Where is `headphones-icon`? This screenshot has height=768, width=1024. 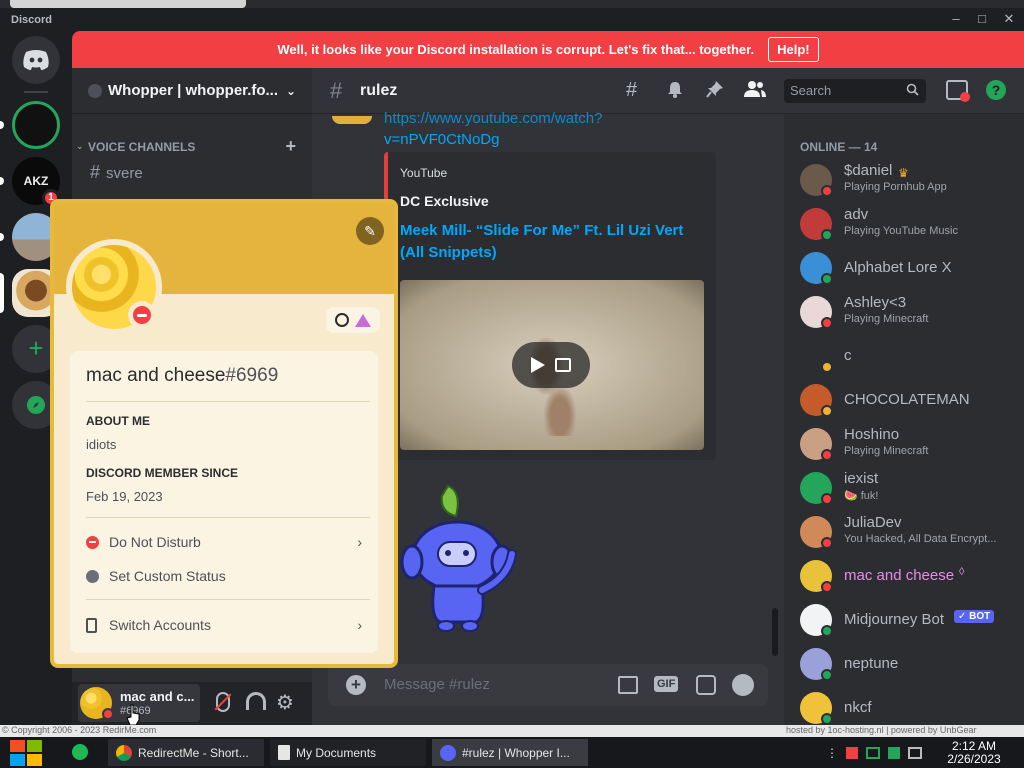
headphones-icon is located at coordinates (256, 701).